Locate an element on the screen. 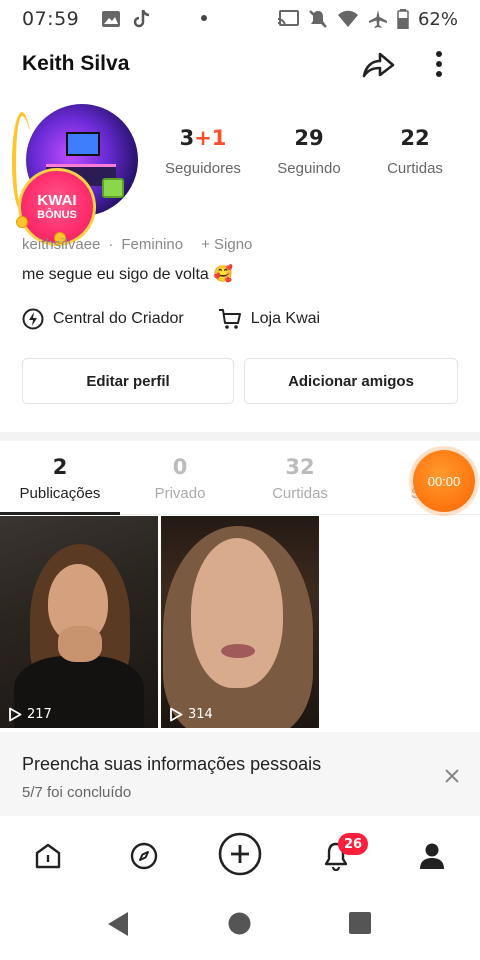  recents-icon is located at coordinates (360, 923).